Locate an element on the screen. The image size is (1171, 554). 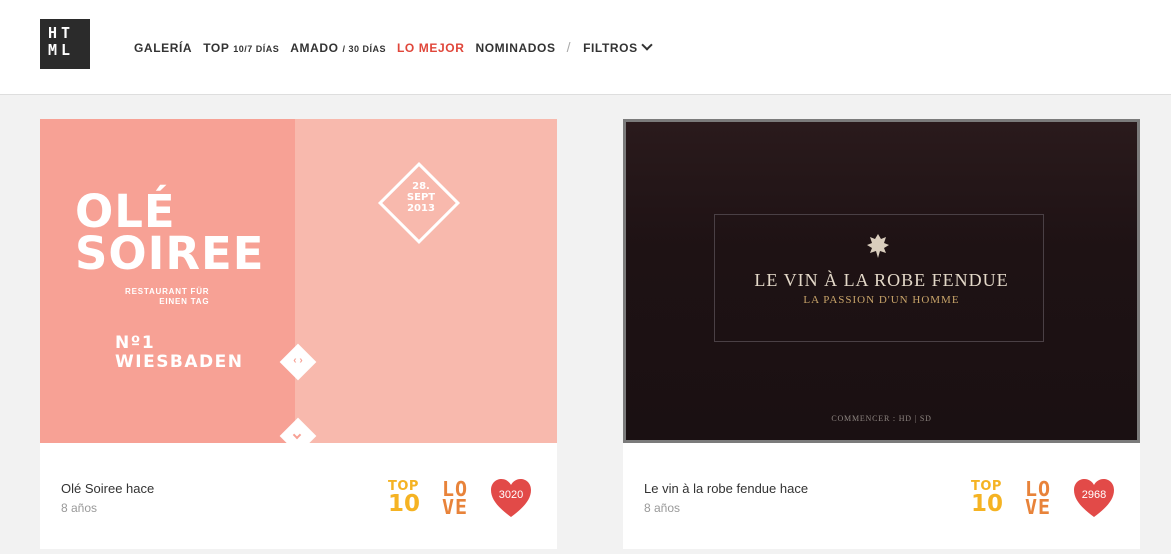
artwork-headline: OLÉ SOIREE is located at coordinates (170, 234).